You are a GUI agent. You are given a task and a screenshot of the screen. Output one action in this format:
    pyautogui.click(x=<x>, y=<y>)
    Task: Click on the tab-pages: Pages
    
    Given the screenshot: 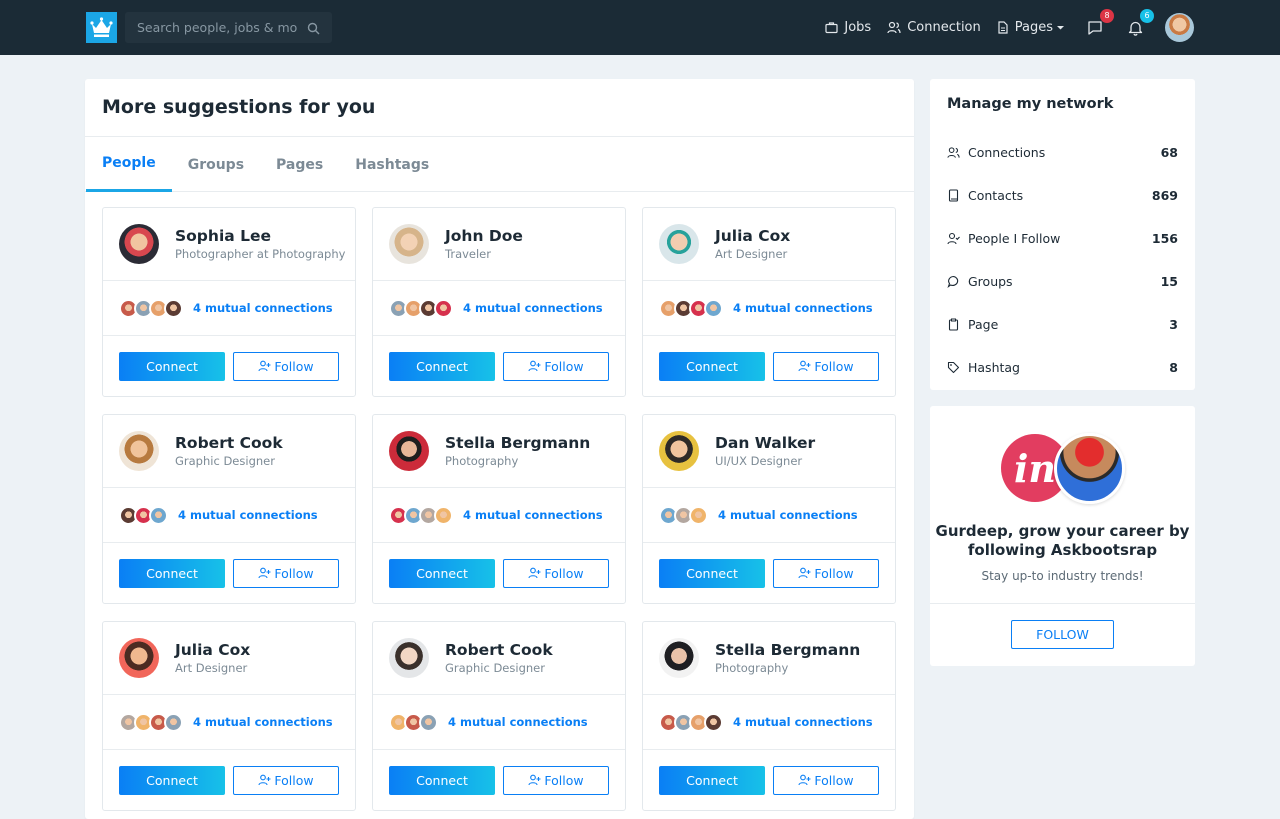 What is the action you would take?
    pyautogui.click(x=299, y=164)
    